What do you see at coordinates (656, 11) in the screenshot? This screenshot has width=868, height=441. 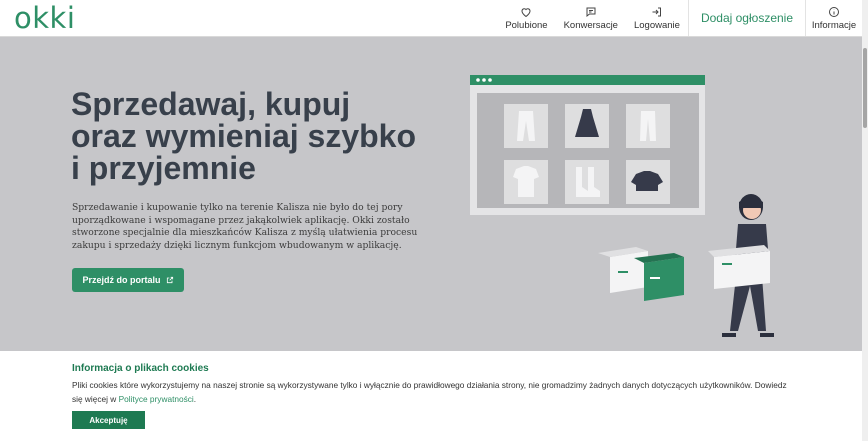 I see `login-icon` at bounding box center [656, 11].